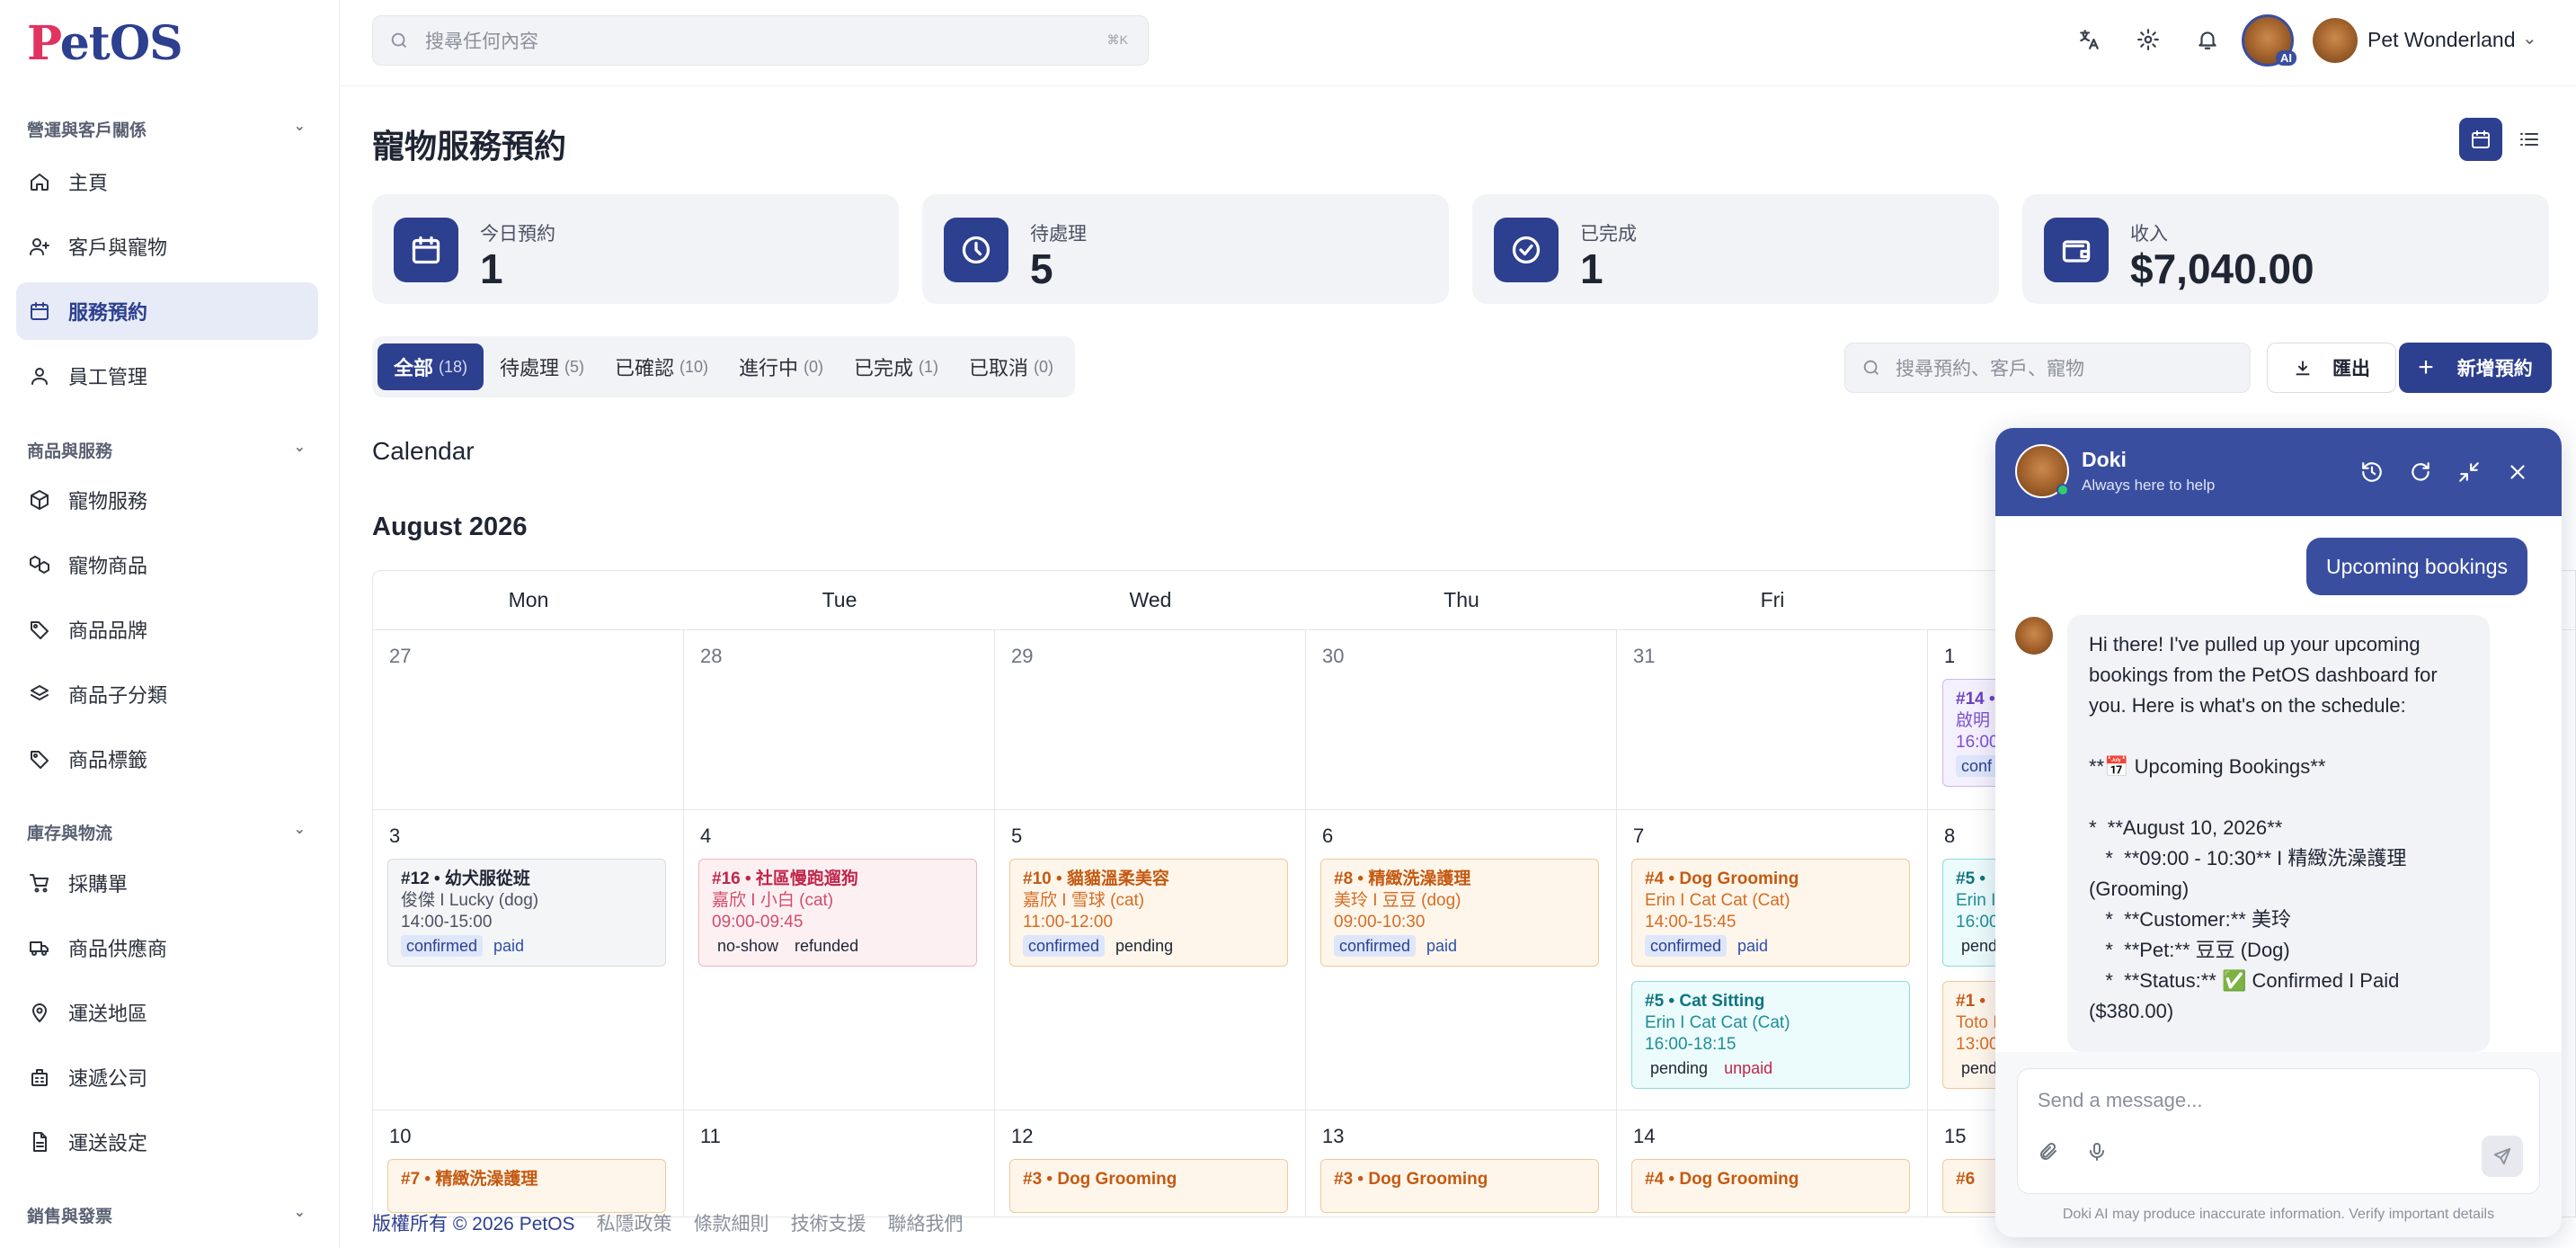  Describe the element at coordinates (731, 1222) in the screenshot. I see `footer-link-terms: 條款細則` at that location.